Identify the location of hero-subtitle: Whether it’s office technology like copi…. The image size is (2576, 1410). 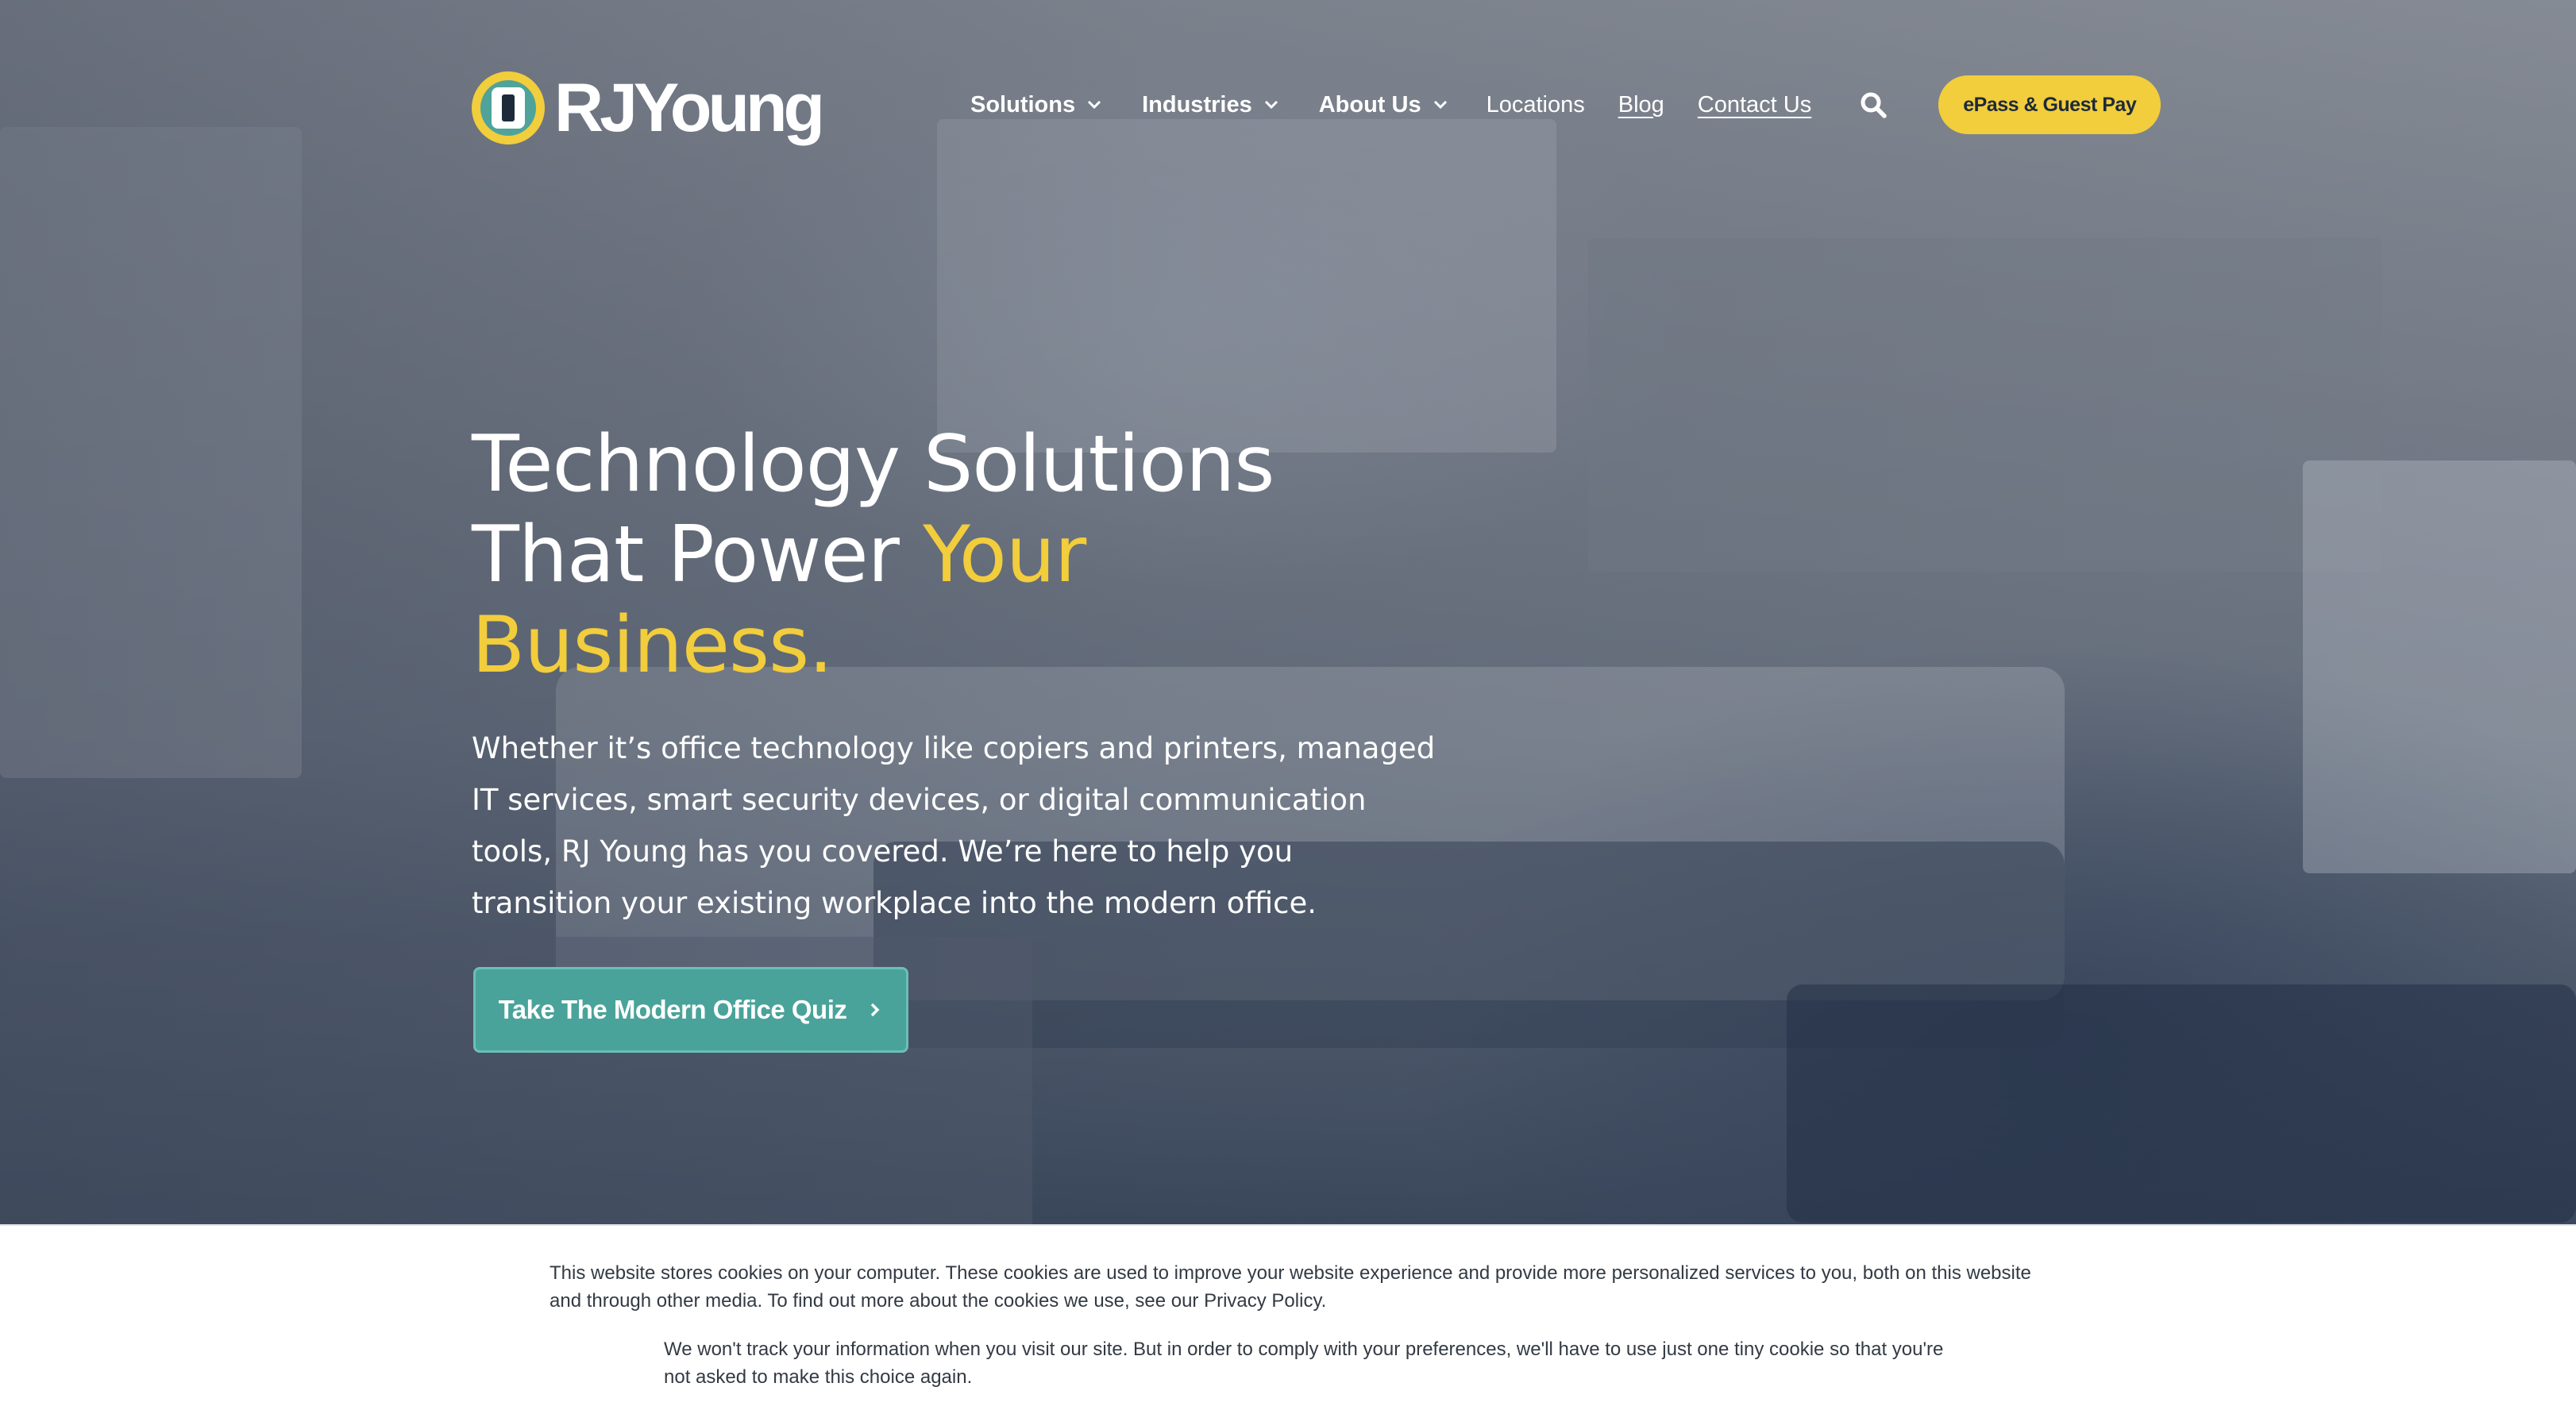
(954, 825).